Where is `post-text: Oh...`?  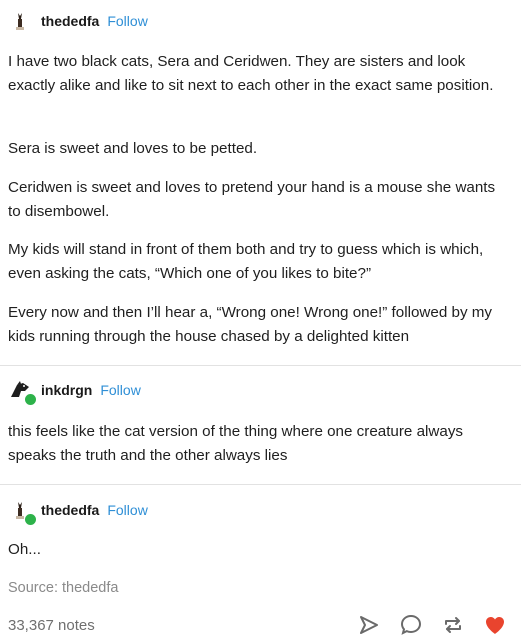
post-text: Oh... is located at coordinates (24, 549).